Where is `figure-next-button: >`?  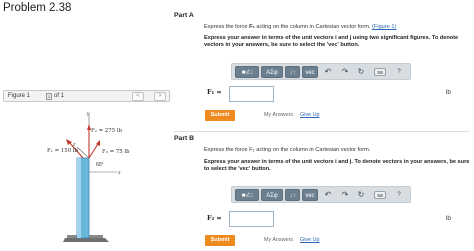
figure-next-button: > is located at coordinates (160, 96).